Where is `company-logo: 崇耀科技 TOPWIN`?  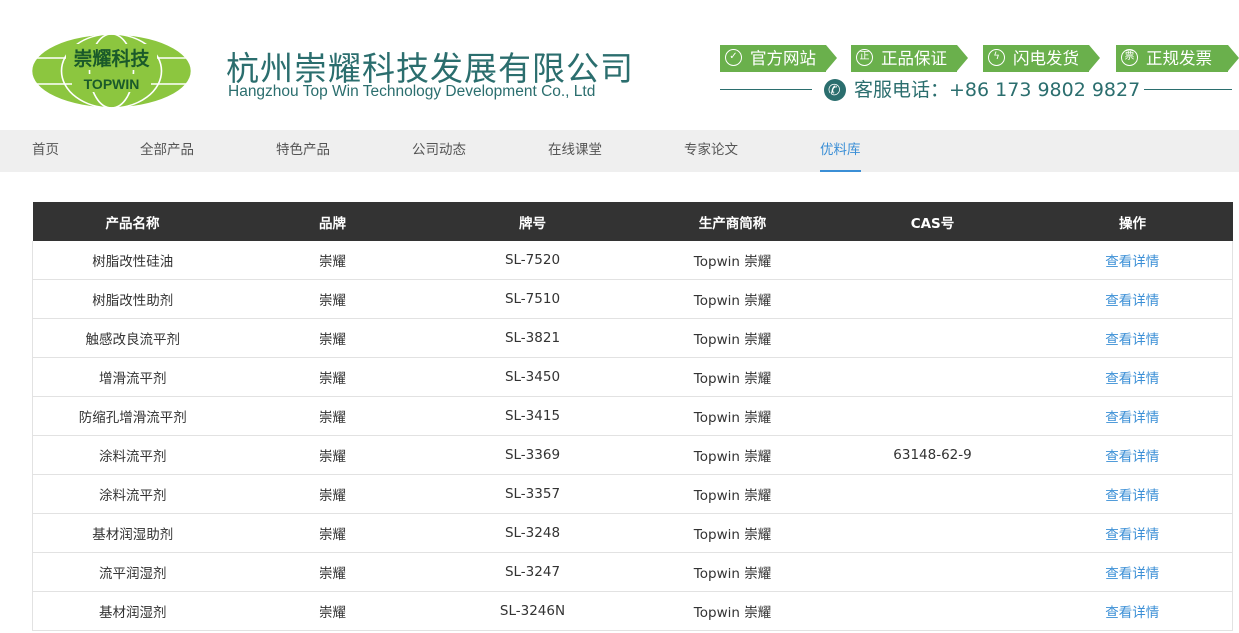 company-logo: 崇耀科技 TOPWIN is located at coordinates (111, 71).